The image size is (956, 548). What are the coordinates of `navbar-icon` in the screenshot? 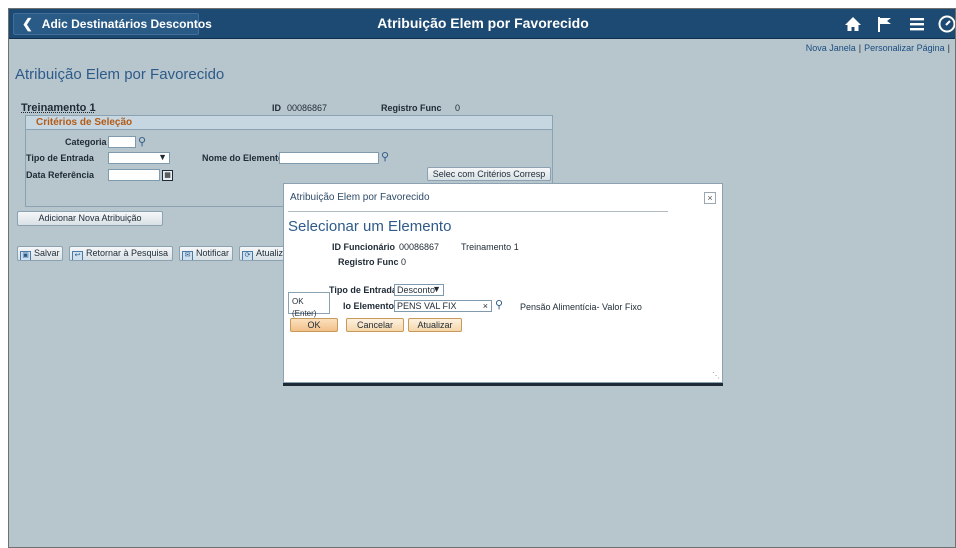 It's located at (946, 24).